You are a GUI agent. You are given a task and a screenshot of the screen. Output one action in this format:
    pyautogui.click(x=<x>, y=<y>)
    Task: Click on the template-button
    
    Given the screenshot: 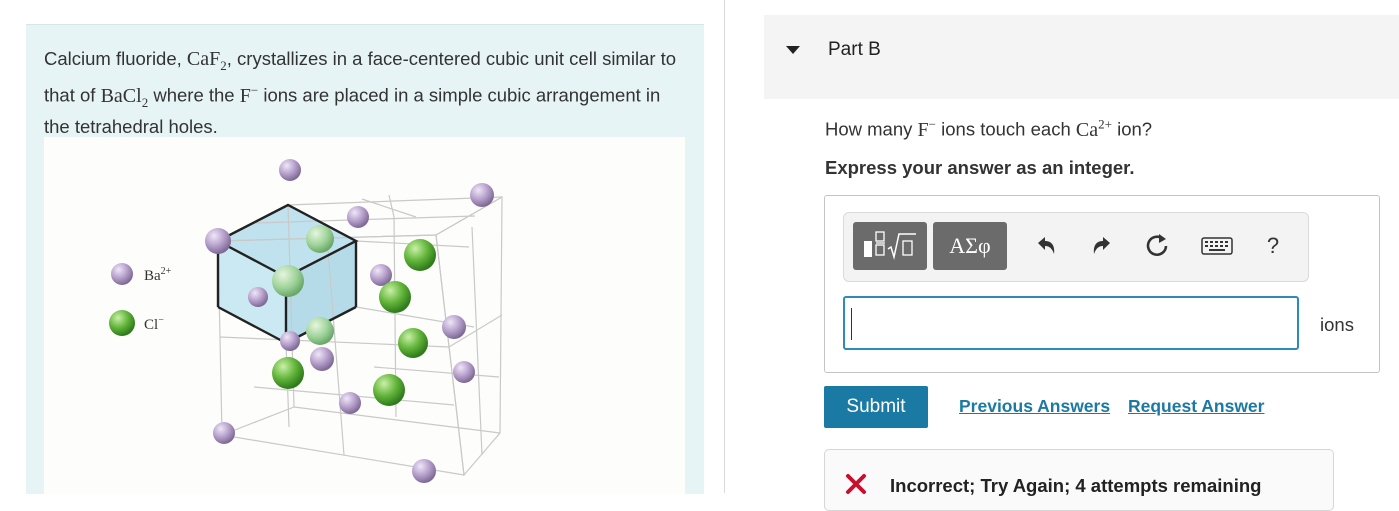 What is the action you would take?
    pyautogui.click(x=890, y=246)
    